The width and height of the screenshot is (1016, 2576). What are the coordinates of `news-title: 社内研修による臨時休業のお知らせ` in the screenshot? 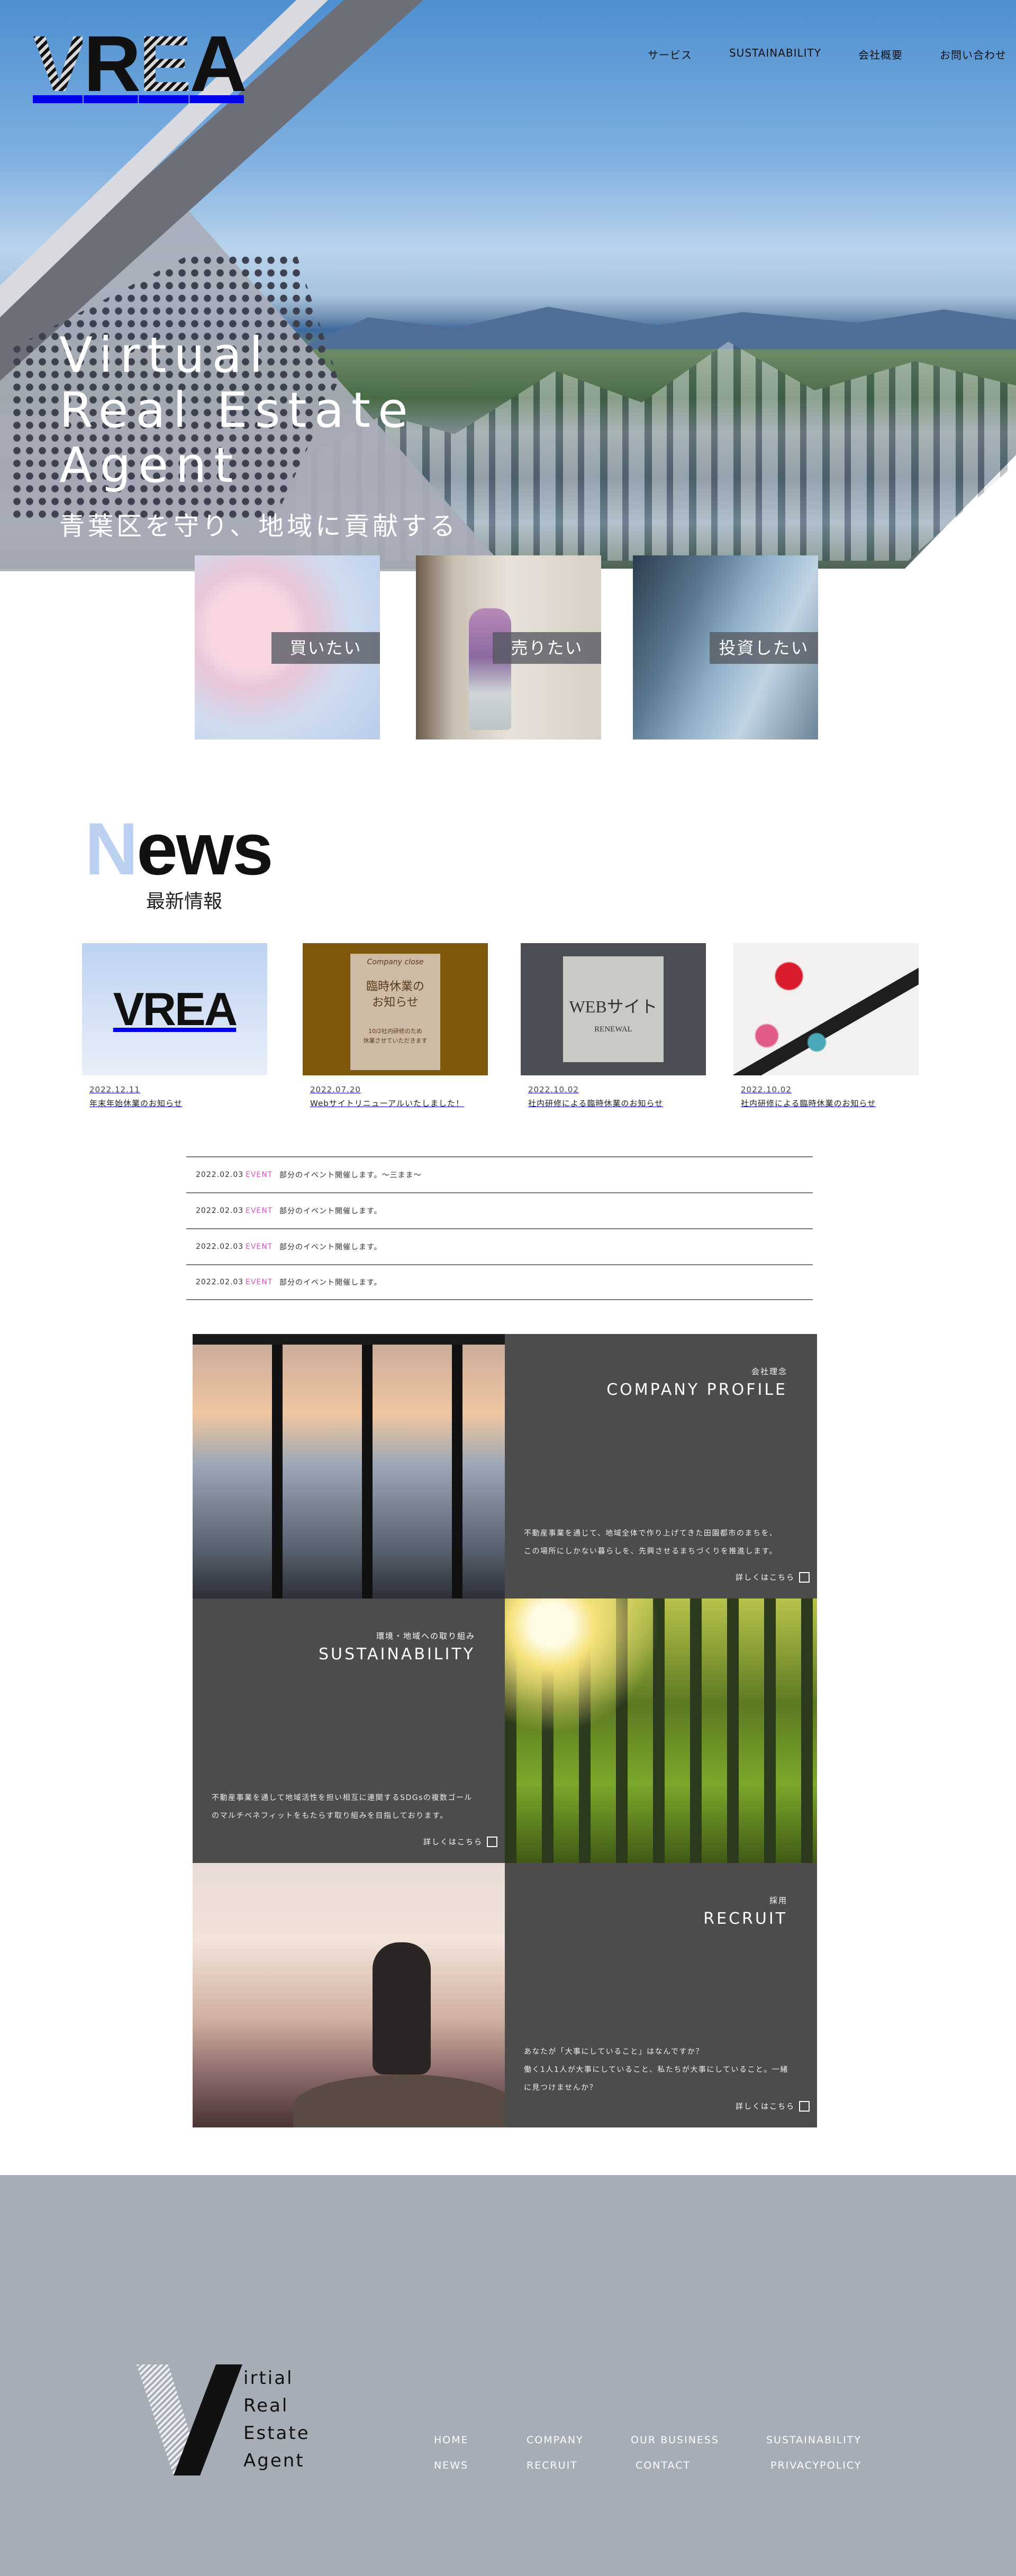 It's located at (596, 1104).